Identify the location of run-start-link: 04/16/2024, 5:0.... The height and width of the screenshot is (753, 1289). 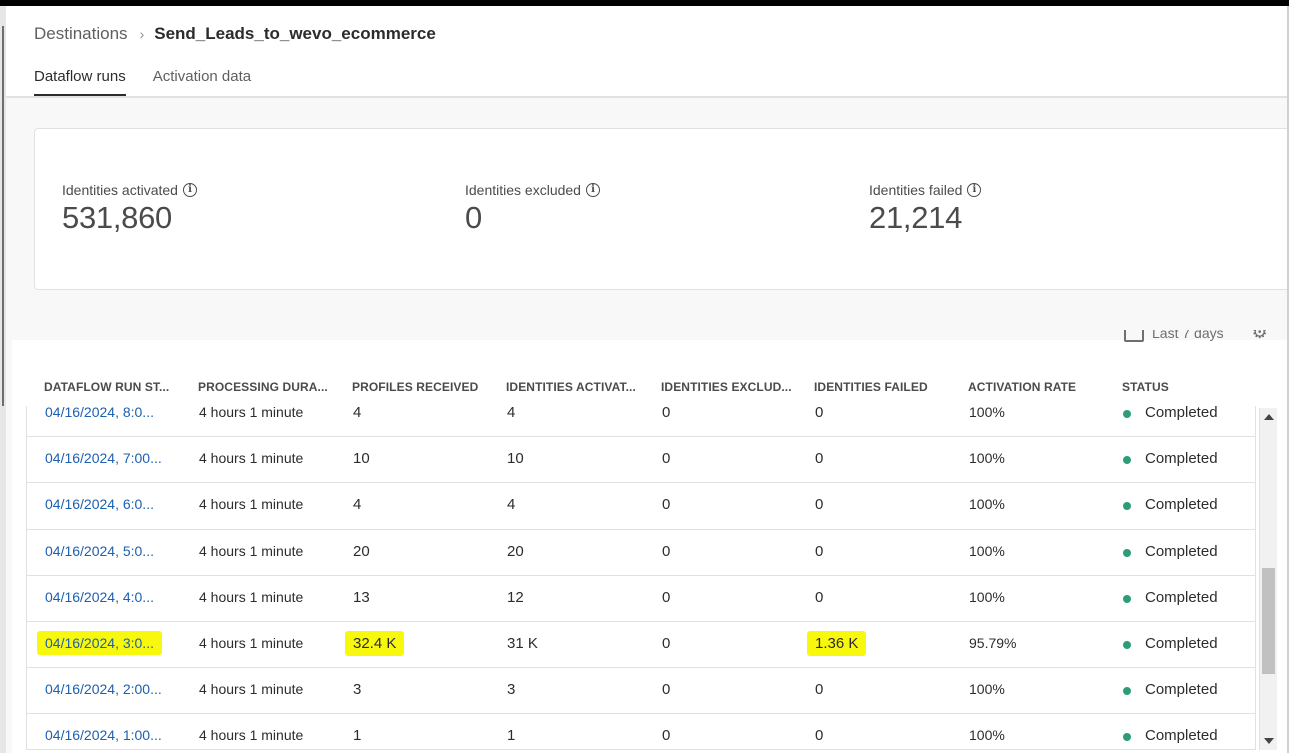
(99, 551).